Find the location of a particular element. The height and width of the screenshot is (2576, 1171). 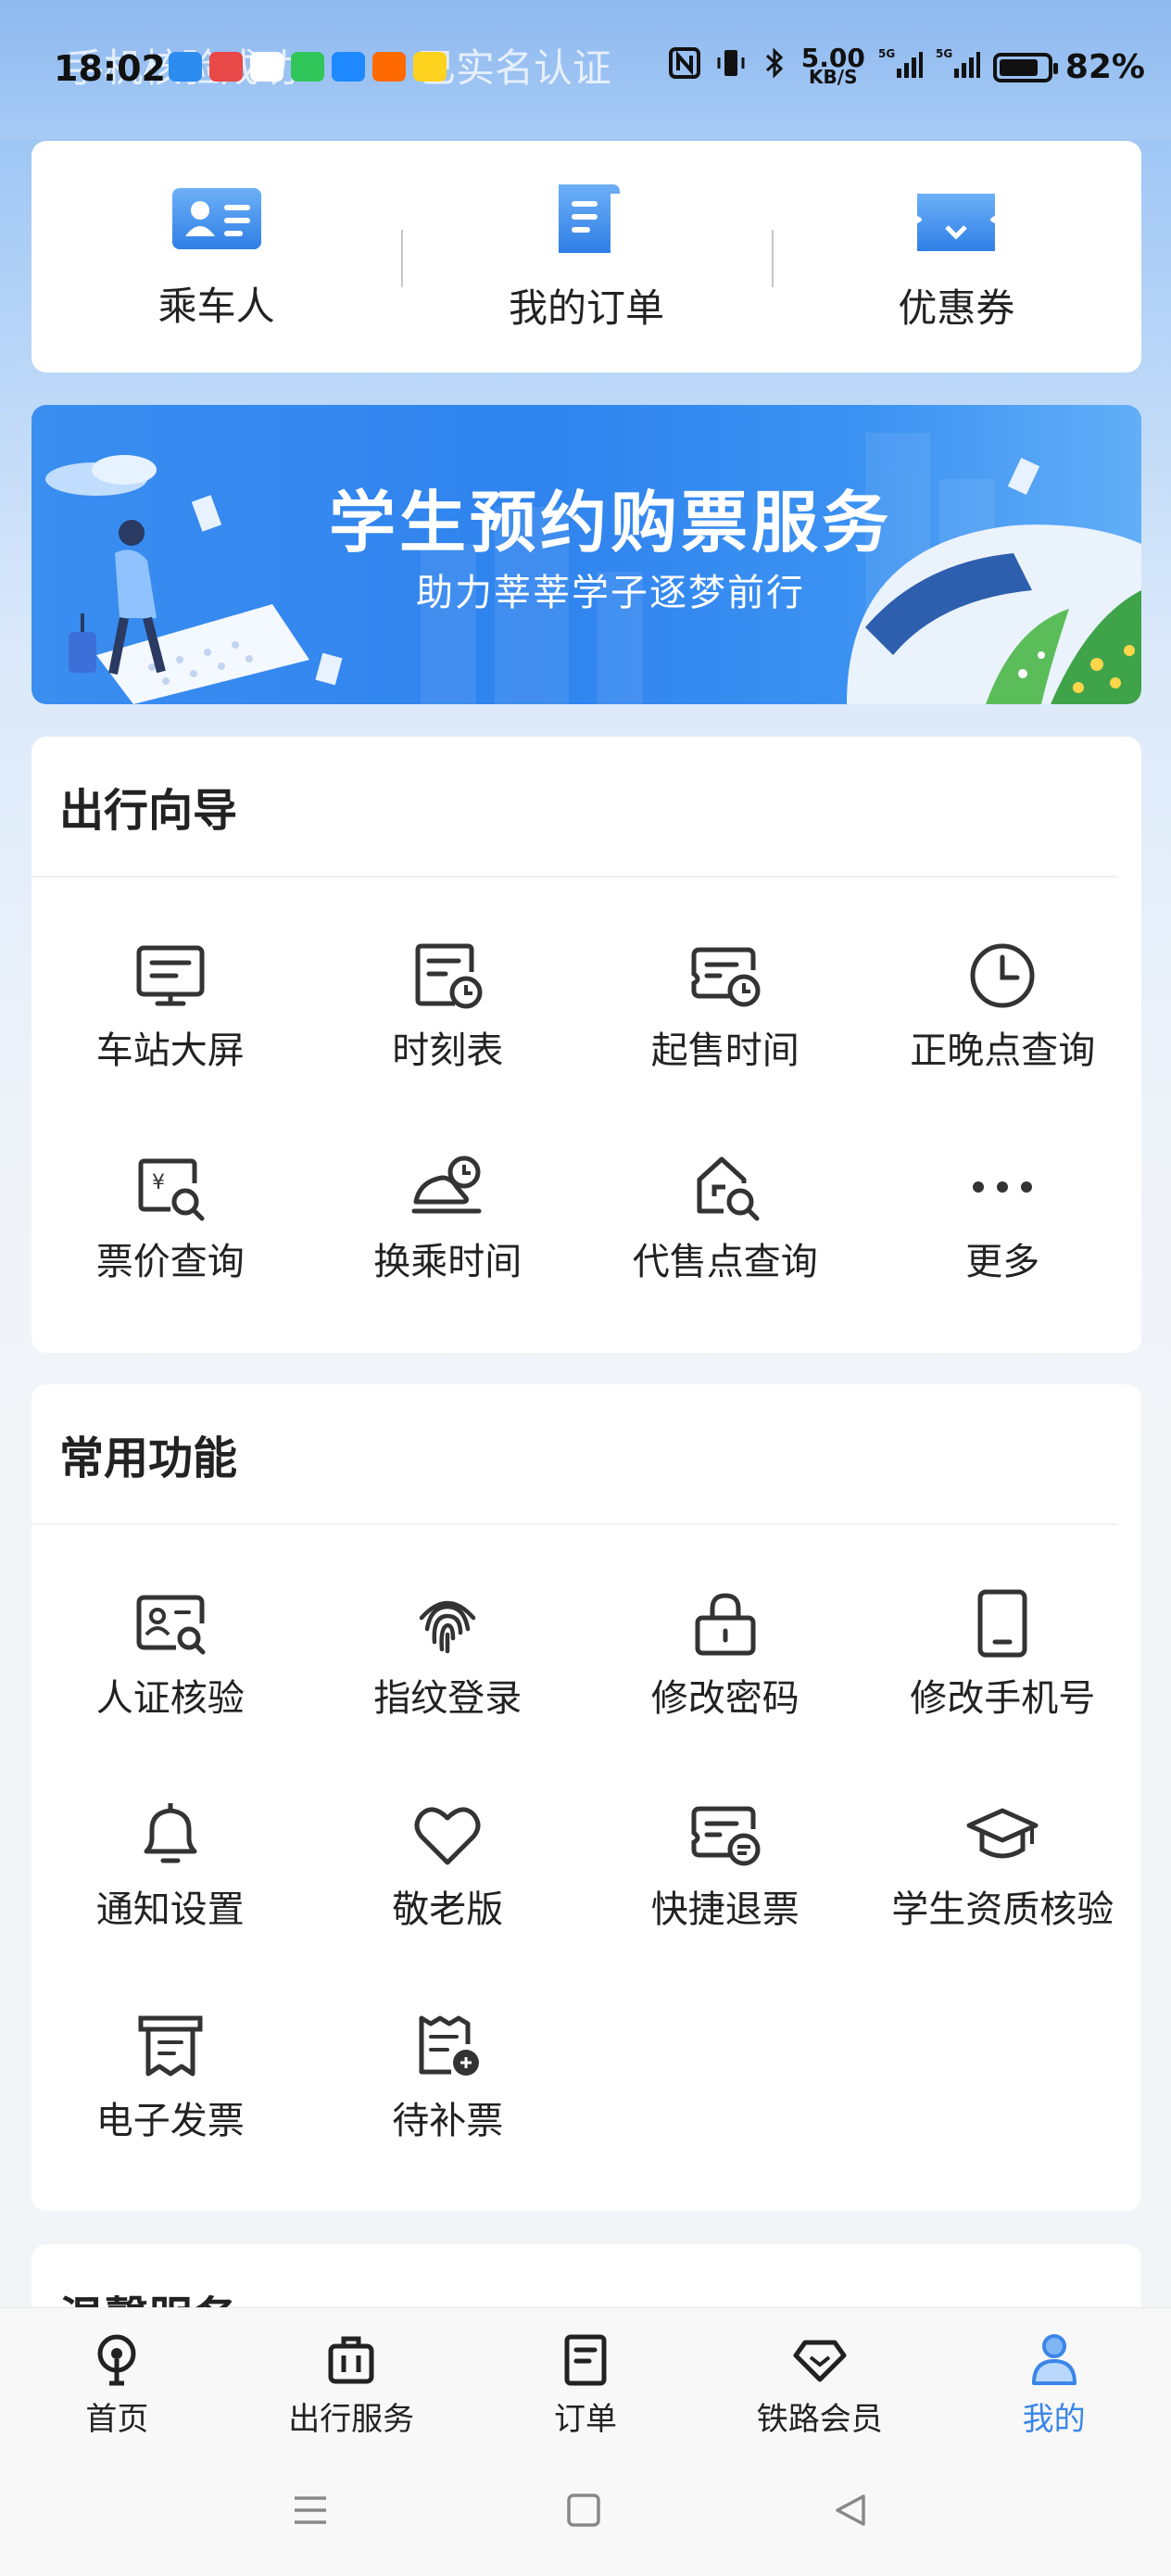

nav-item-mine: 我的 is located at coordinates (1054, 2377).